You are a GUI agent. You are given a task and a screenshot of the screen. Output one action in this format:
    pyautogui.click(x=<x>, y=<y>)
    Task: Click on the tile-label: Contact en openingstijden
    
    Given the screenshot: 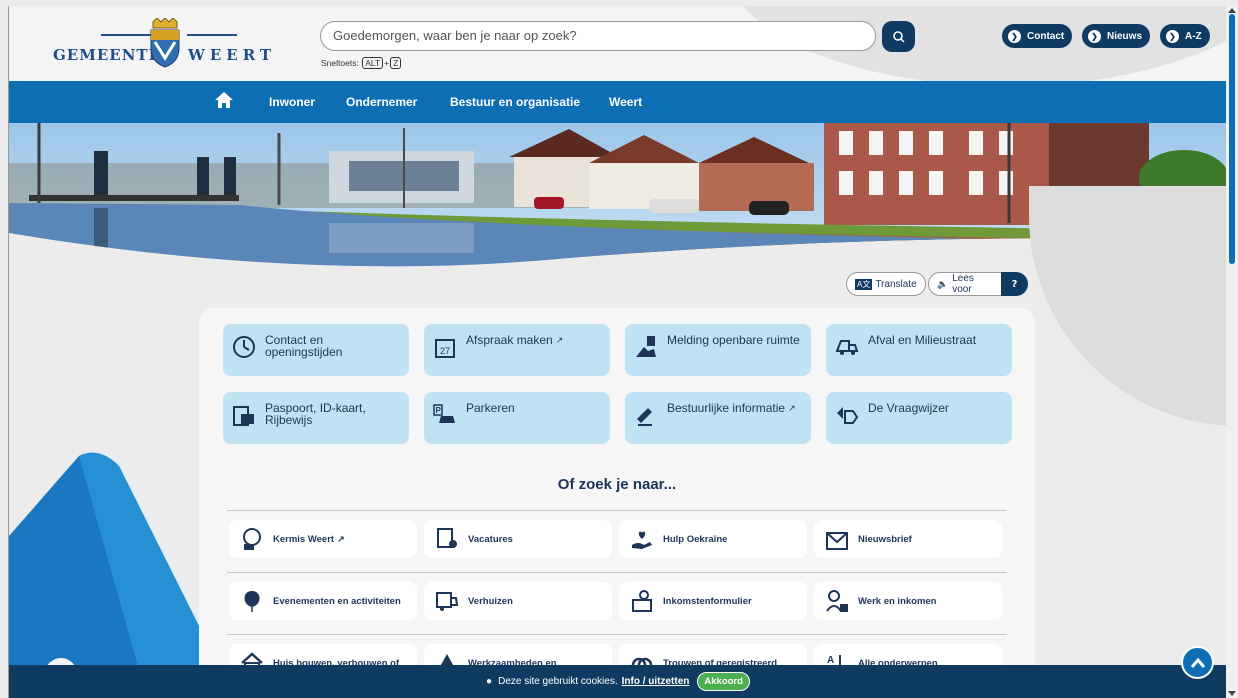 What is the action you would take?
    pyautogui.click(x=304, y=346)
    